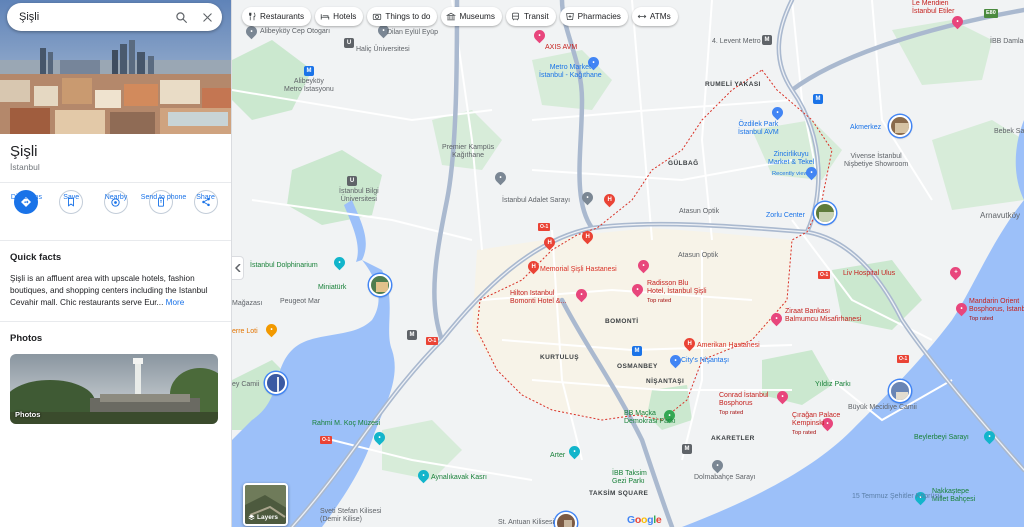 This screenshot has height=527, width=1024. I want to click on mosque-photo-marker, so click(276, 383).